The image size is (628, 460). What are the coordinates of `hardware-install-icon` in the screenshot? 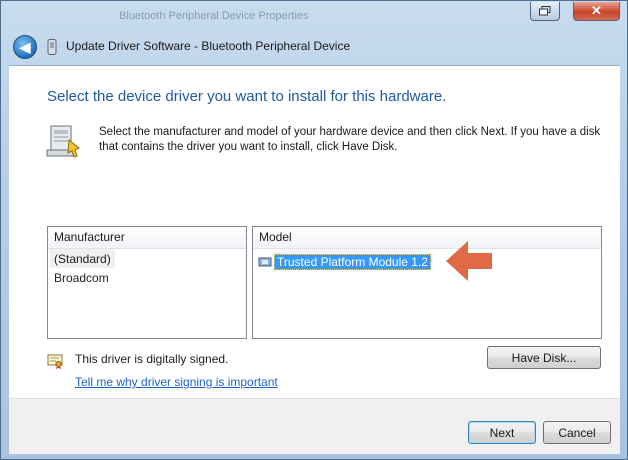 It's located at (63, 141).